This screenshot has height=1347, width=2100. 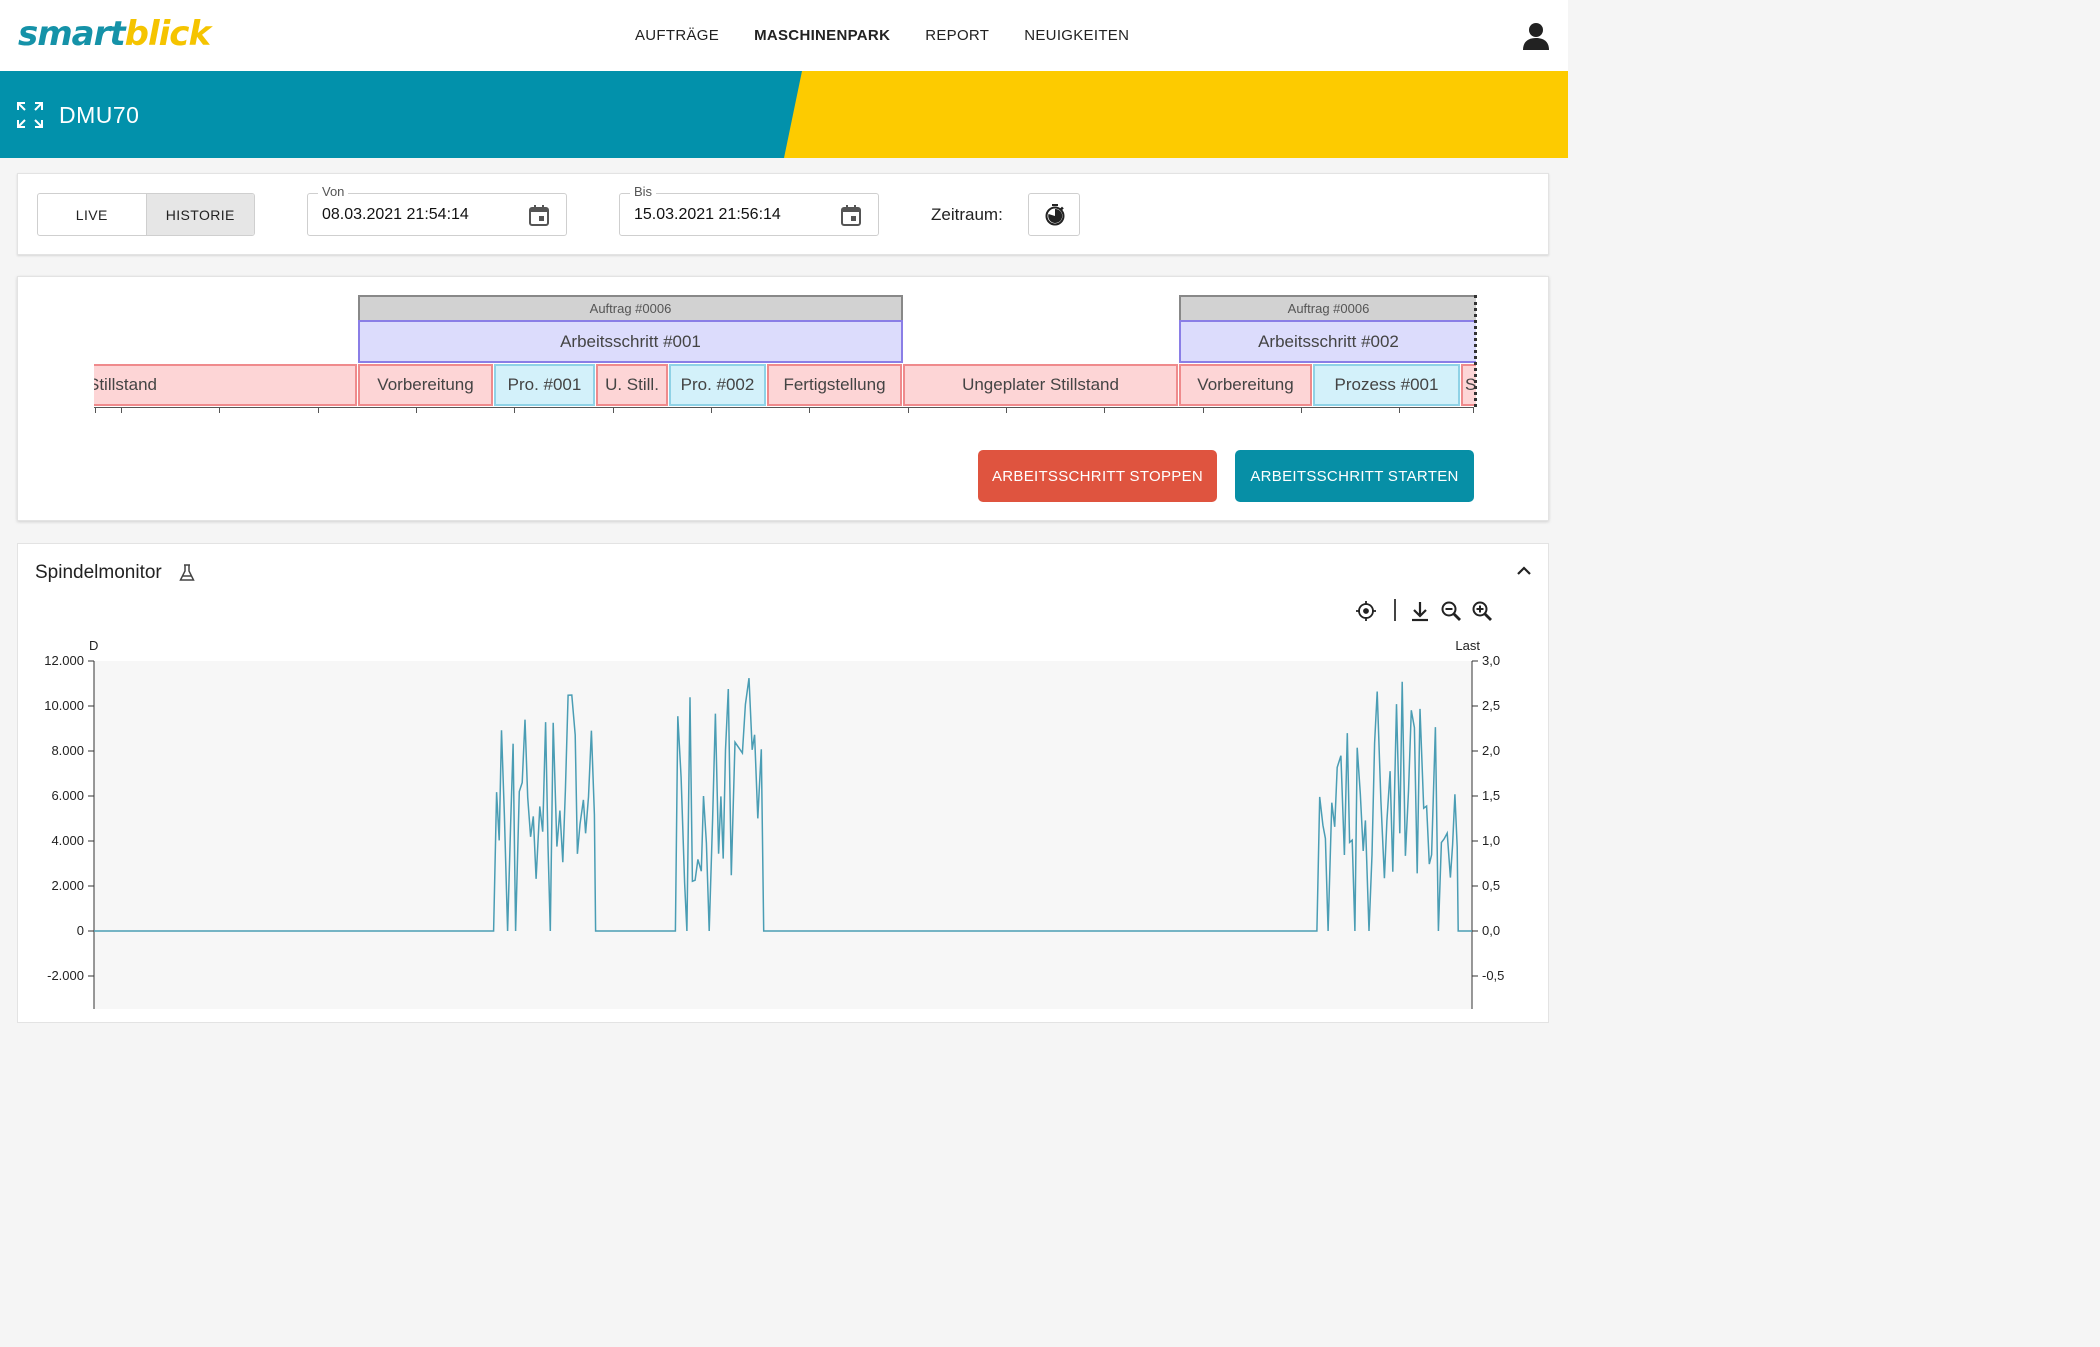 I want to click on bis-label: Bis, so click(x=643, y=191).